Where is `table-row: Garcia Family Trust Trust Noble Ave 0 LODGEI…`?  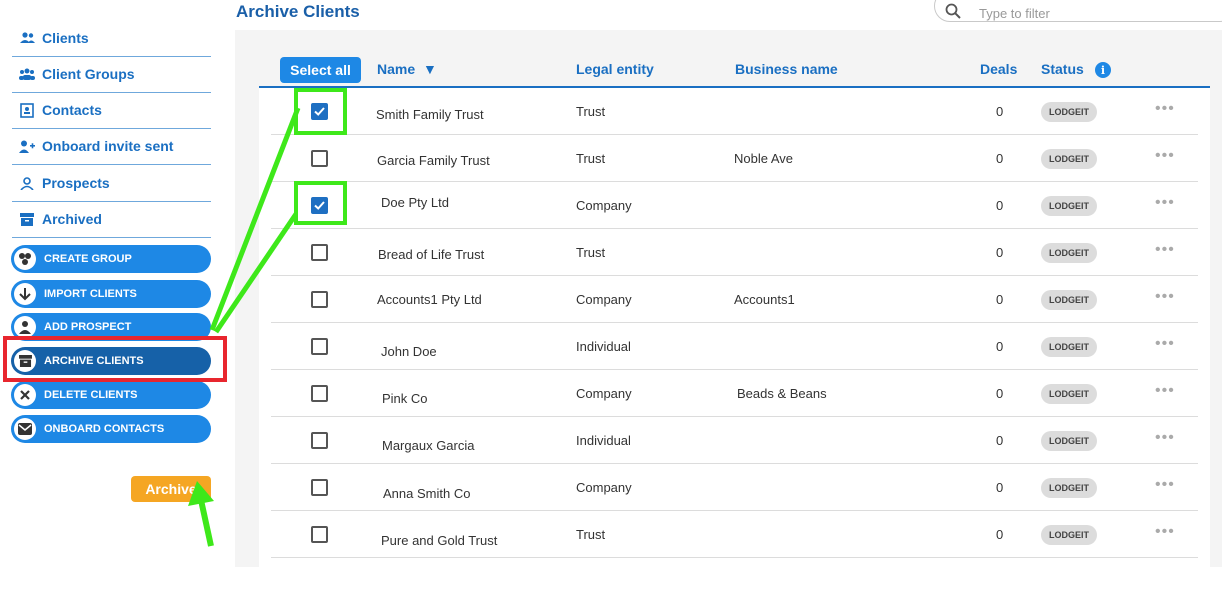 table-row: Garcia Family Trust Trust Noble Ave 0 LODGEI… is located at coordinates (734, 158).